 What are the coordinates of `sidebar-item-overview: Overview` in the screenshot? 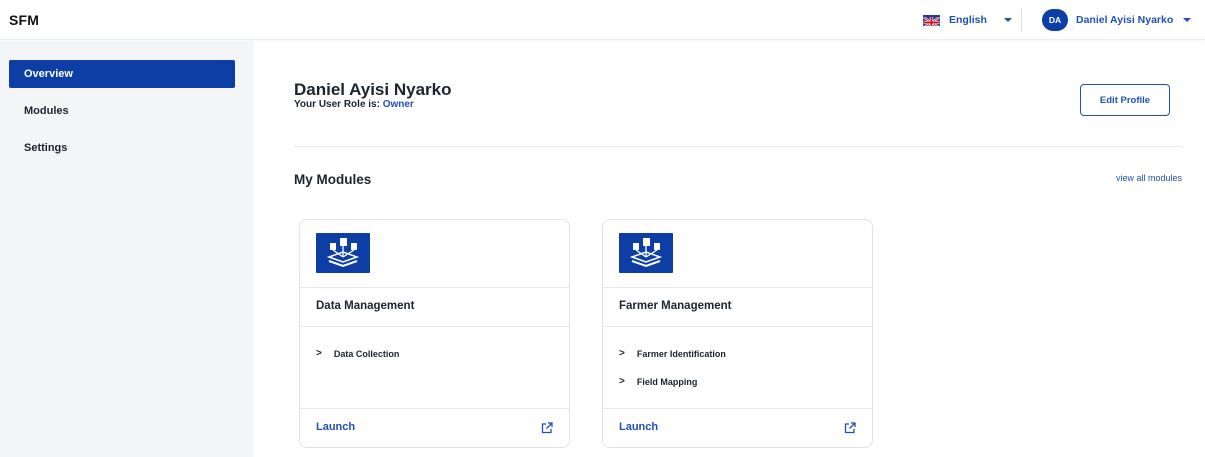 It's located at (122, 74).